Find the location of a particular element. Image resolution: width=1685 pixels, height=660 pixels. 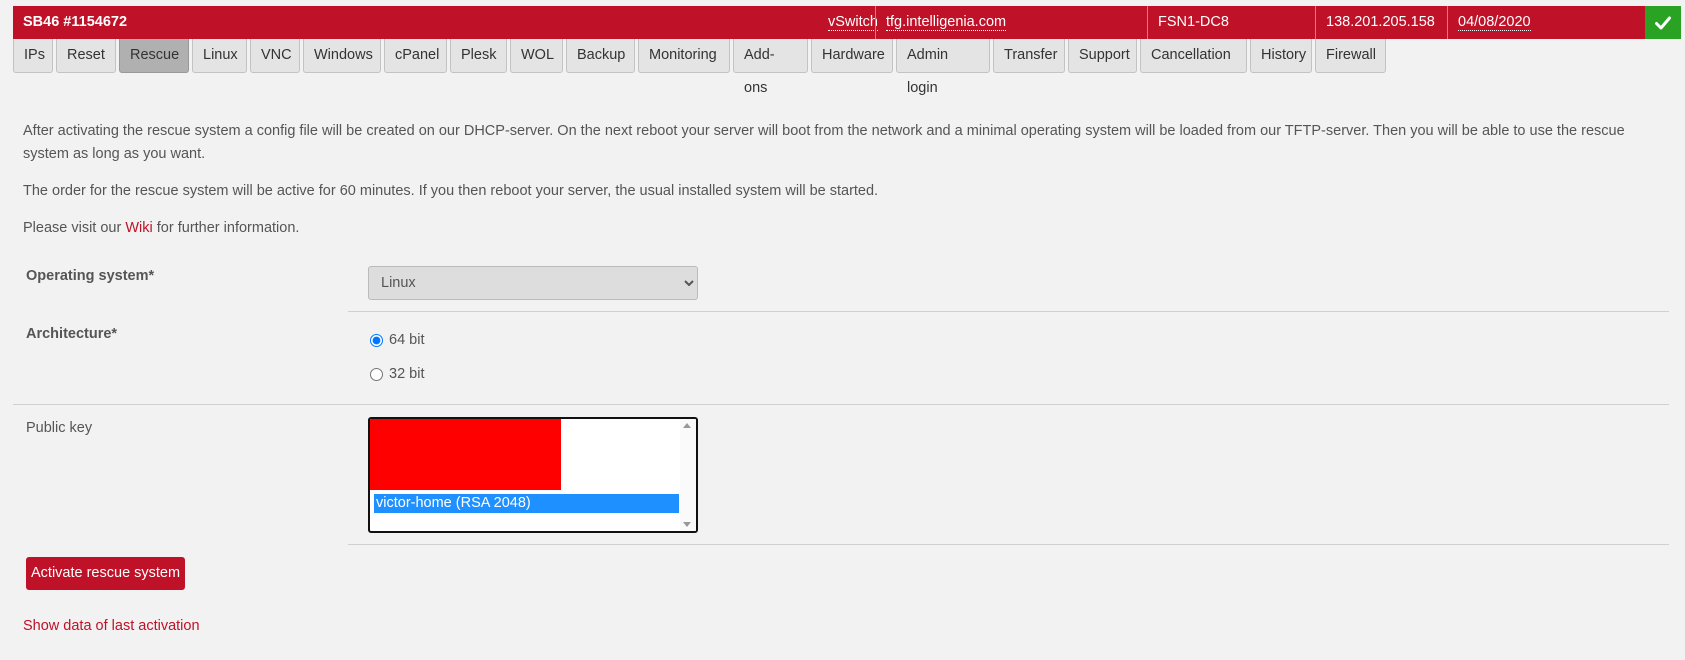

wiki-text-before: Please visit our is located at coordinates (74, 228).